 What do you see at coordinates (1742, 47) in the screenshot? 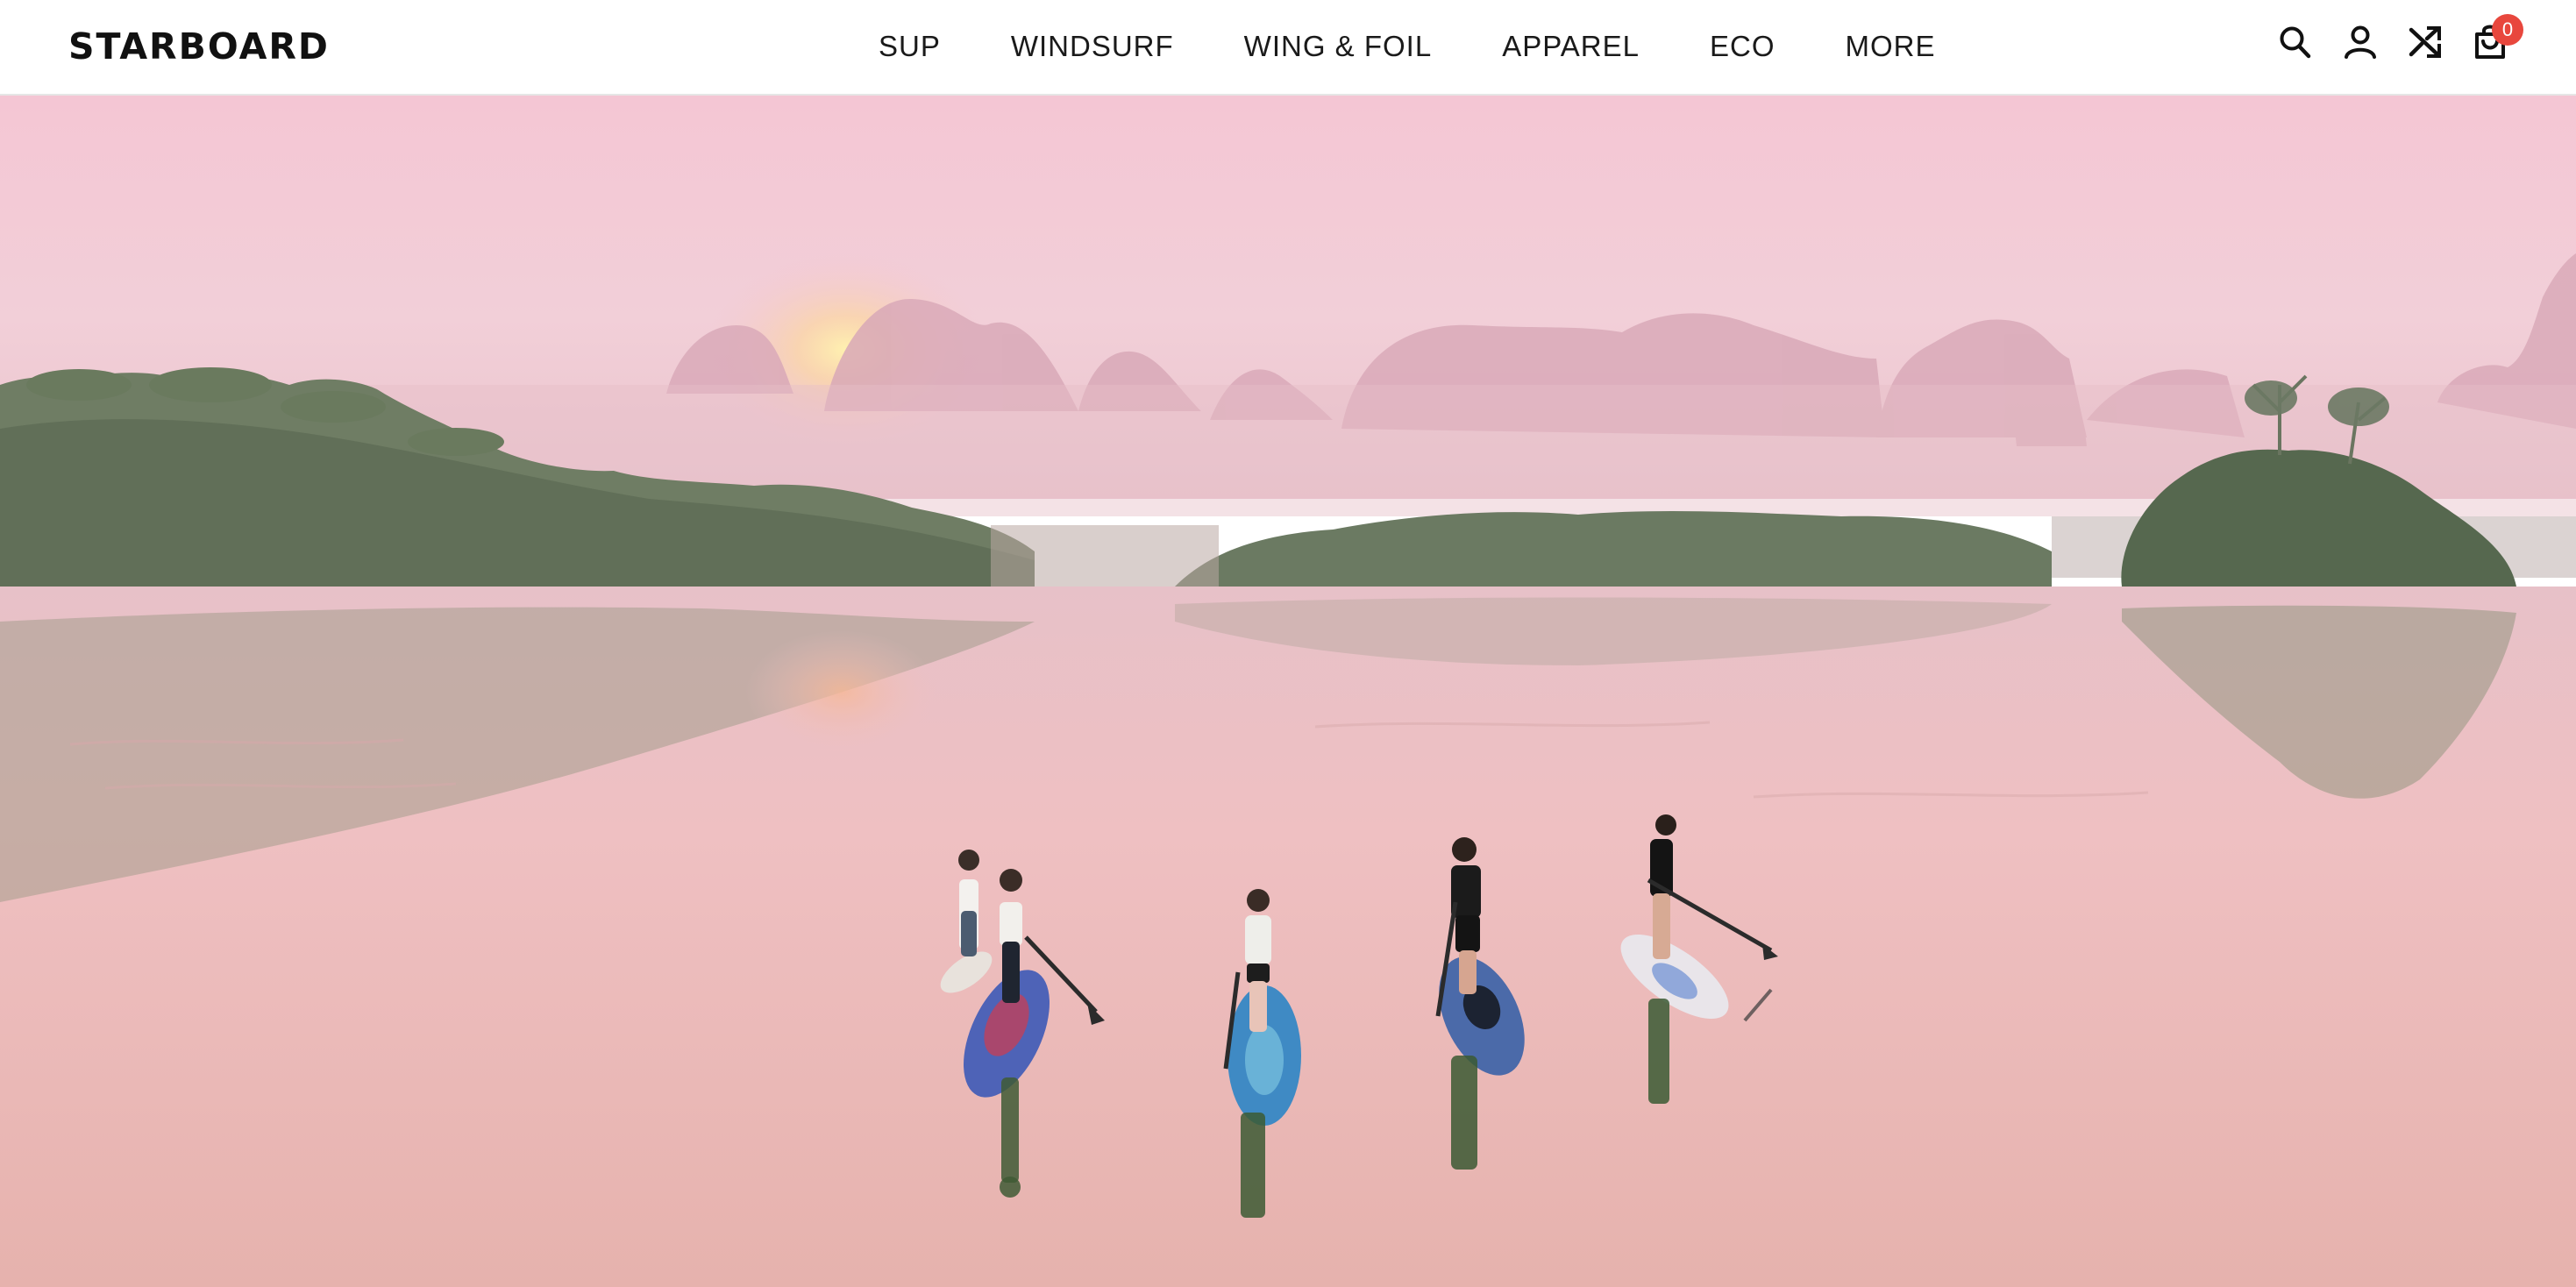
I see `nav-item-eco: ECO` at bounding box center [1742, 47].